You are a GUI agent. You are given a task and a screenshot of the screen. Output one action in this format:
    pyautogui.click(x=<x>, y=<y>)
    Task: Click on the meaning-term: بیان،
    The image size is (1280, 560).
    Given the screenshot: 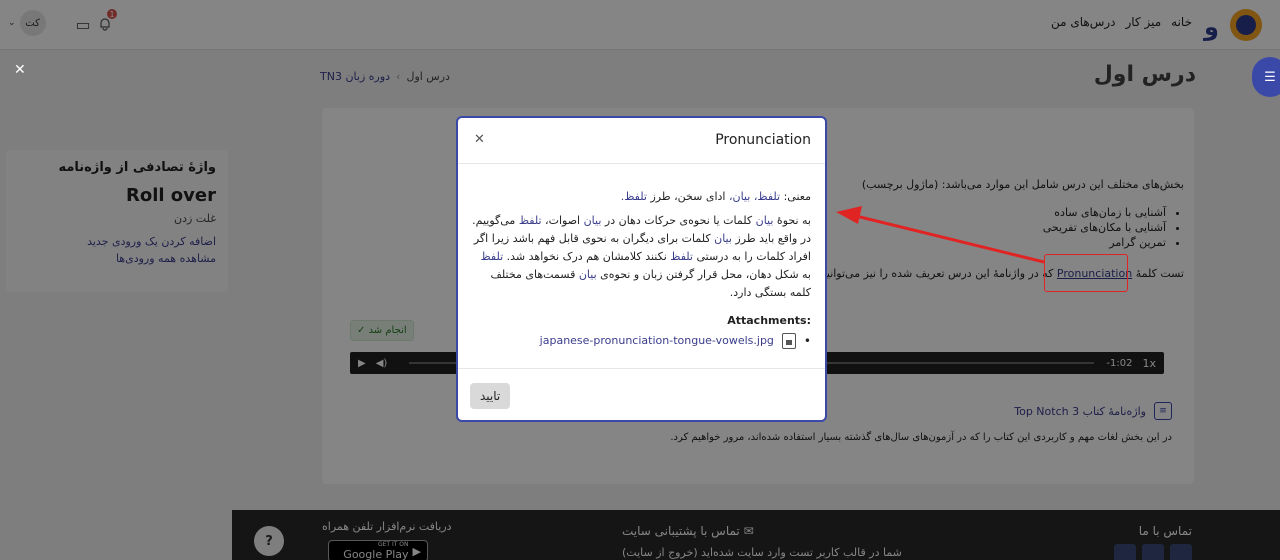 What is the action you would take?
    pyautogui.click(x=739, y=196)
    